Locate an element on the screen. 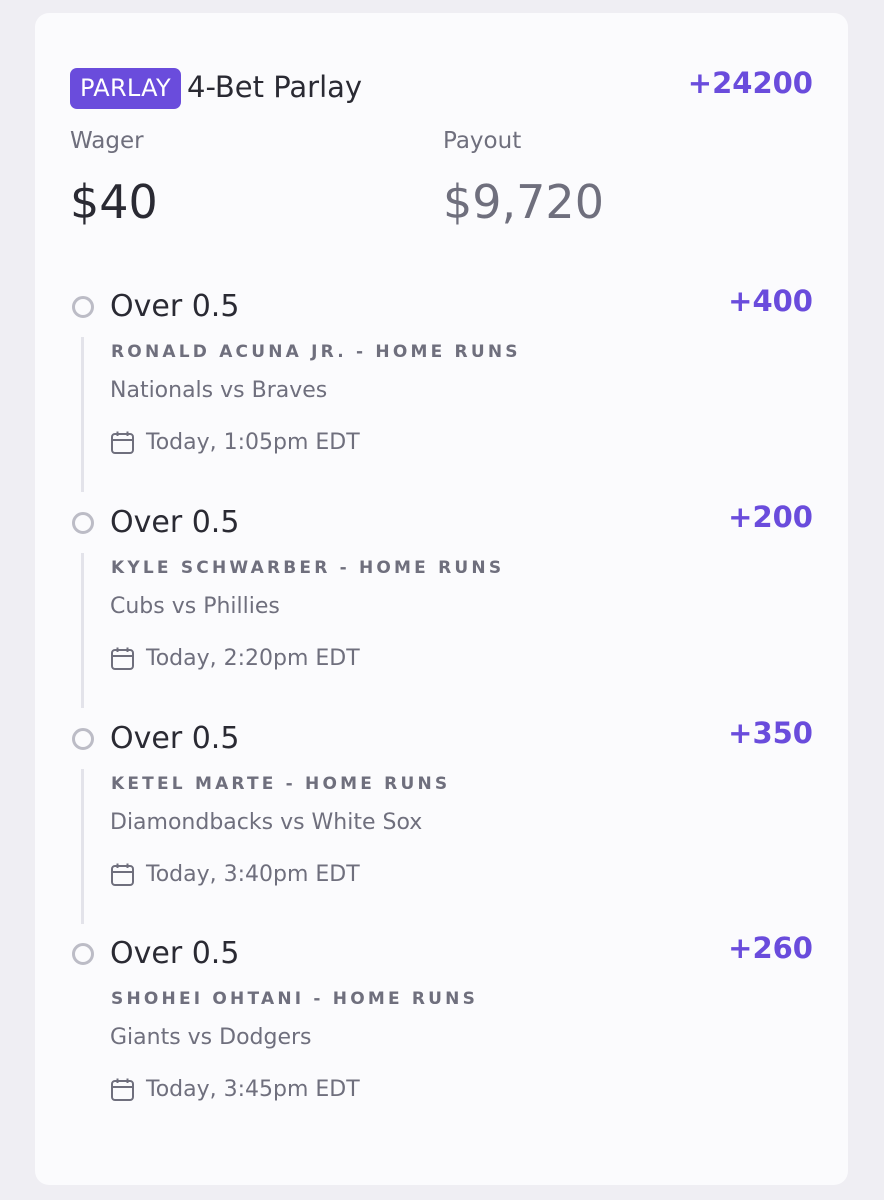  leg-time-row: Today, 1:05pm EDT is located at coordinates (310, 443).